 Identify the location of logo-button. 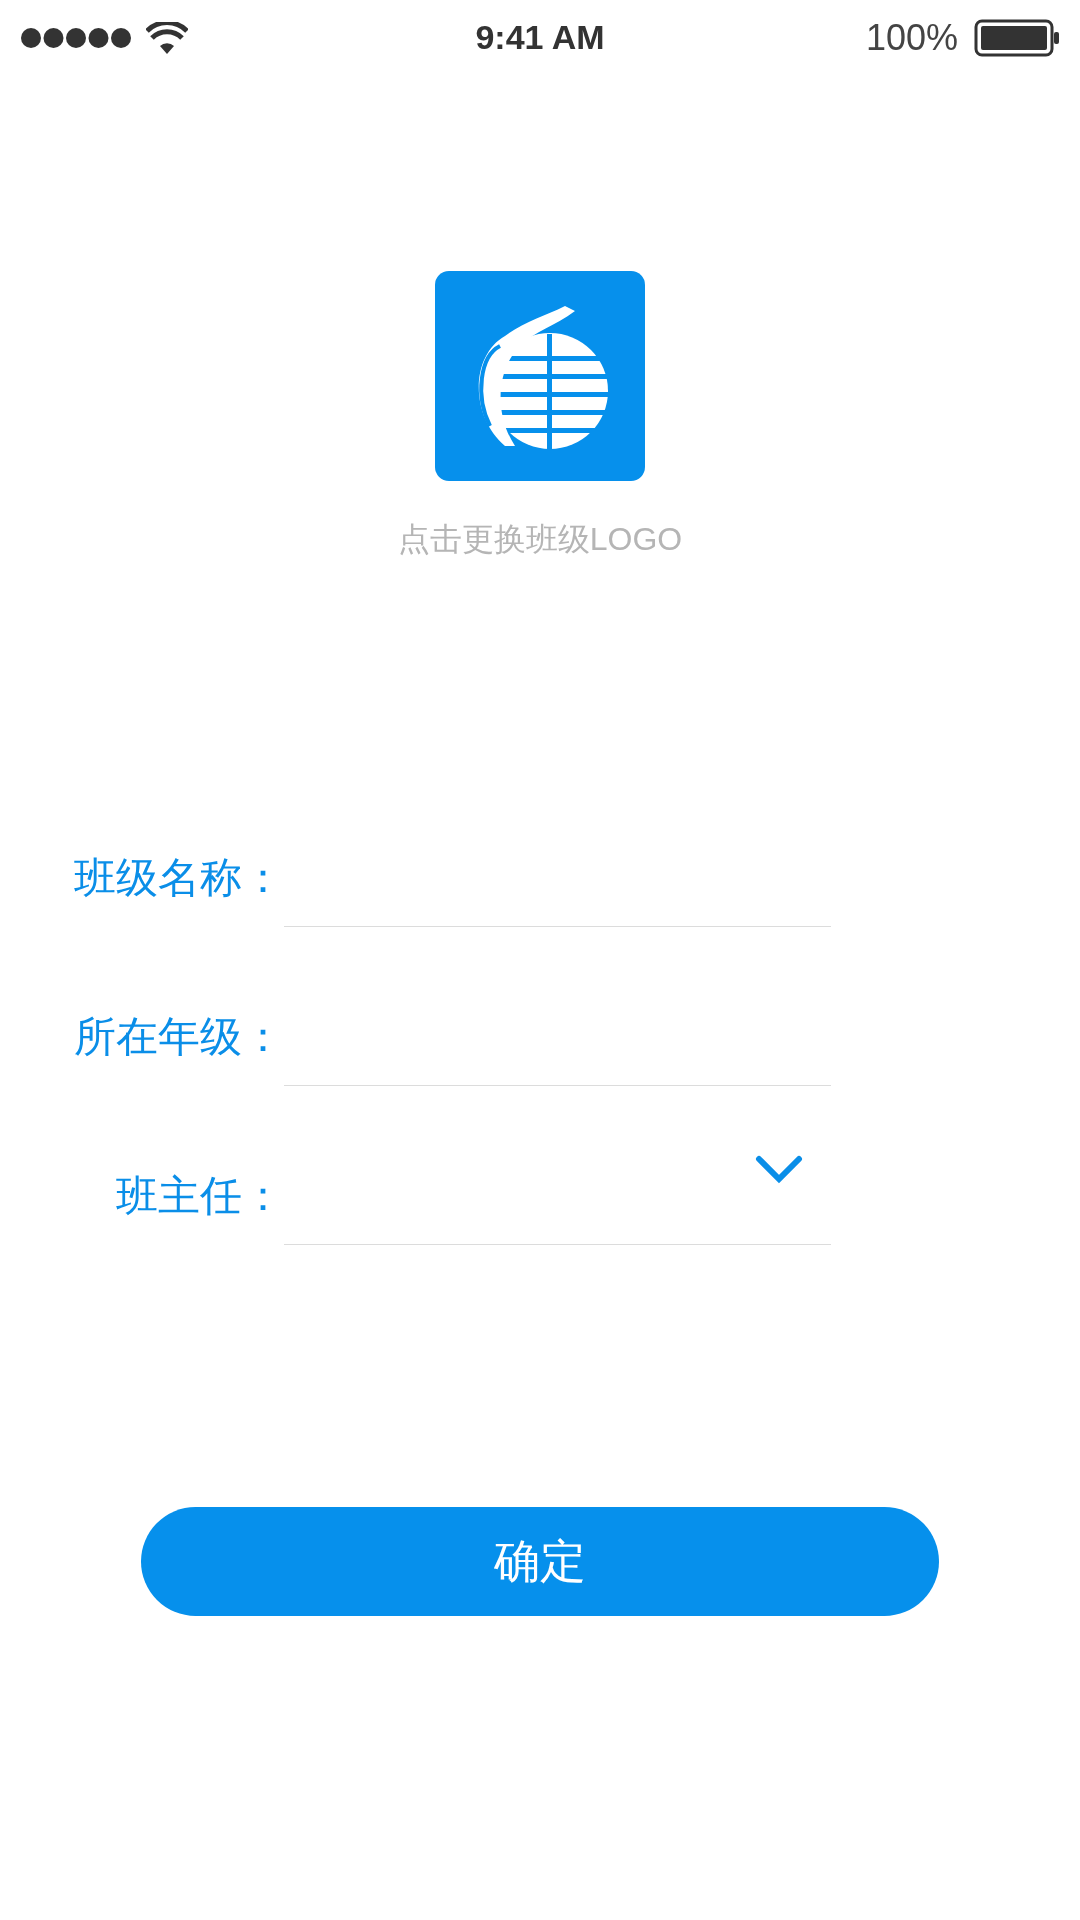
(540, 376).